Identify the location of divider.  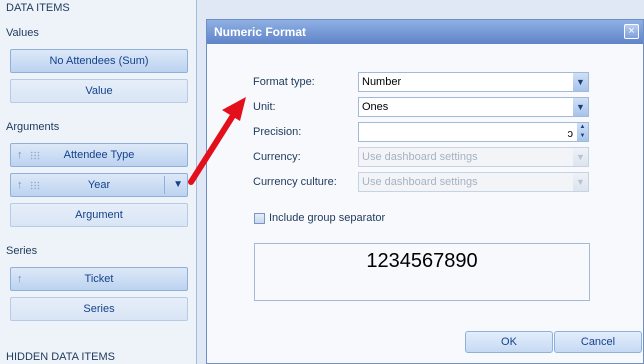
(164, 185).